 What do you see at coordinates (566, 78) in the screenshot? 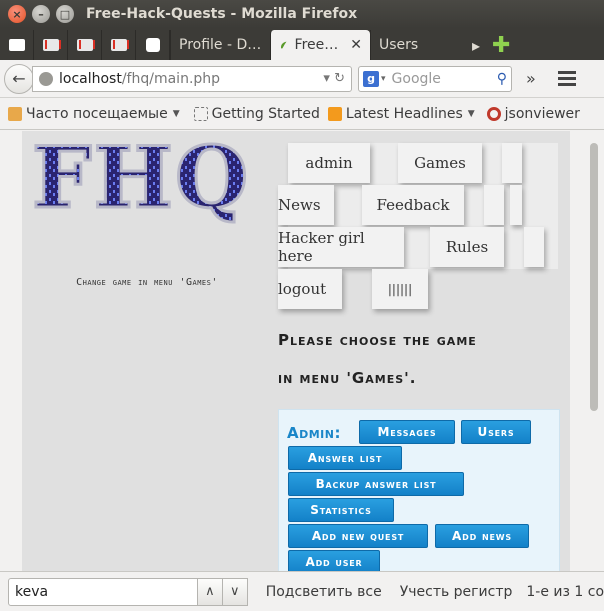
I see `hamburger-menu-icon` at bounding box center [566, 78].